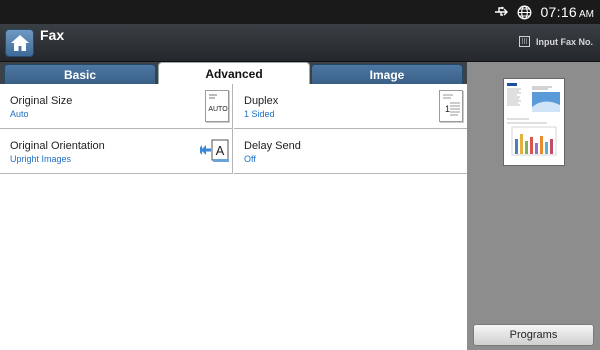 The width and height of the screenshot is (600, 350). I want to click on clock-ampm: AM, so click(586, 14).